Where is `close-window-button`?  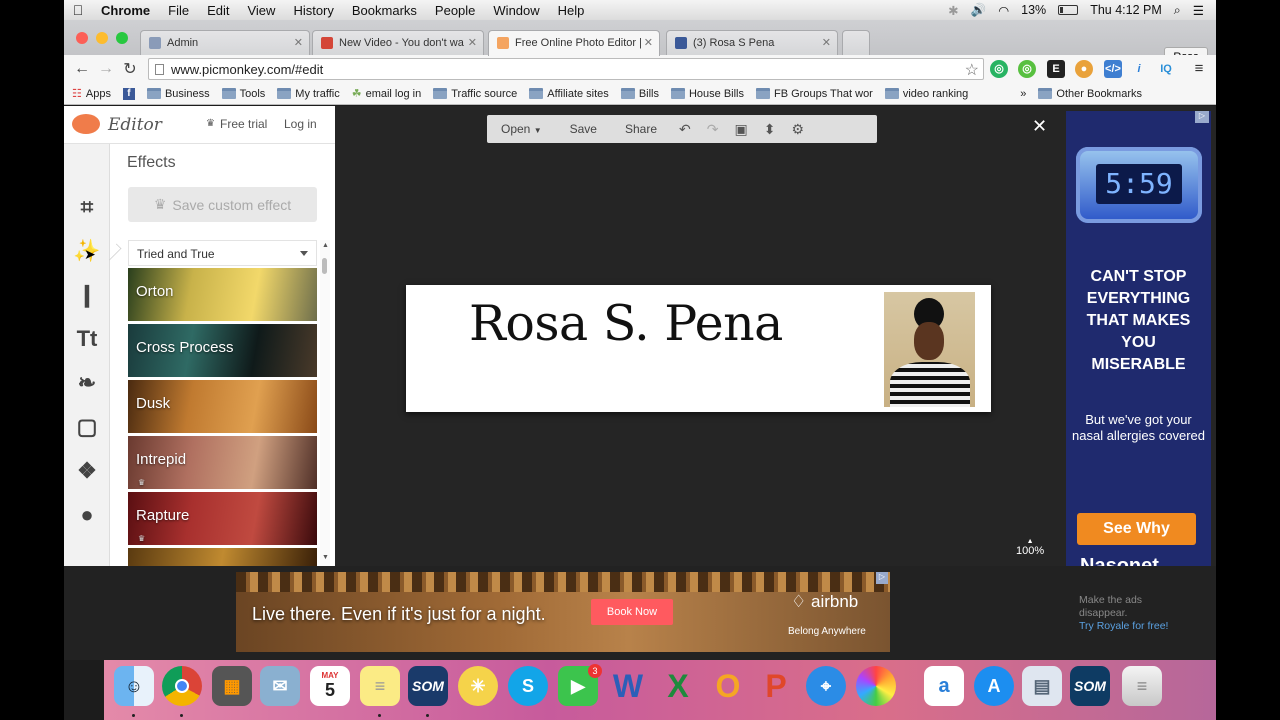
close-window-button is located at coordinates (82, 38).